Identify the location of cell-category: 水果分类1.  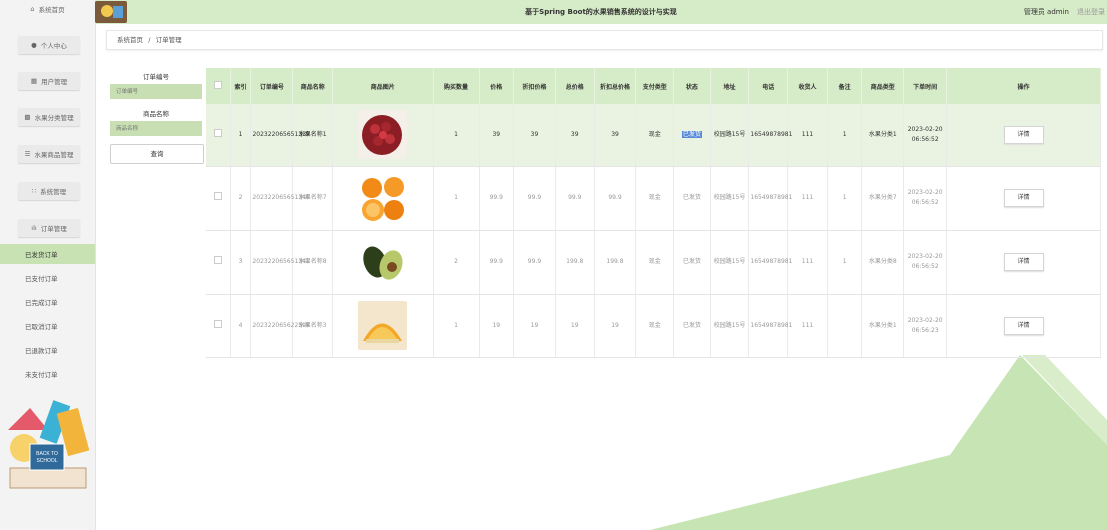
(883, 326).